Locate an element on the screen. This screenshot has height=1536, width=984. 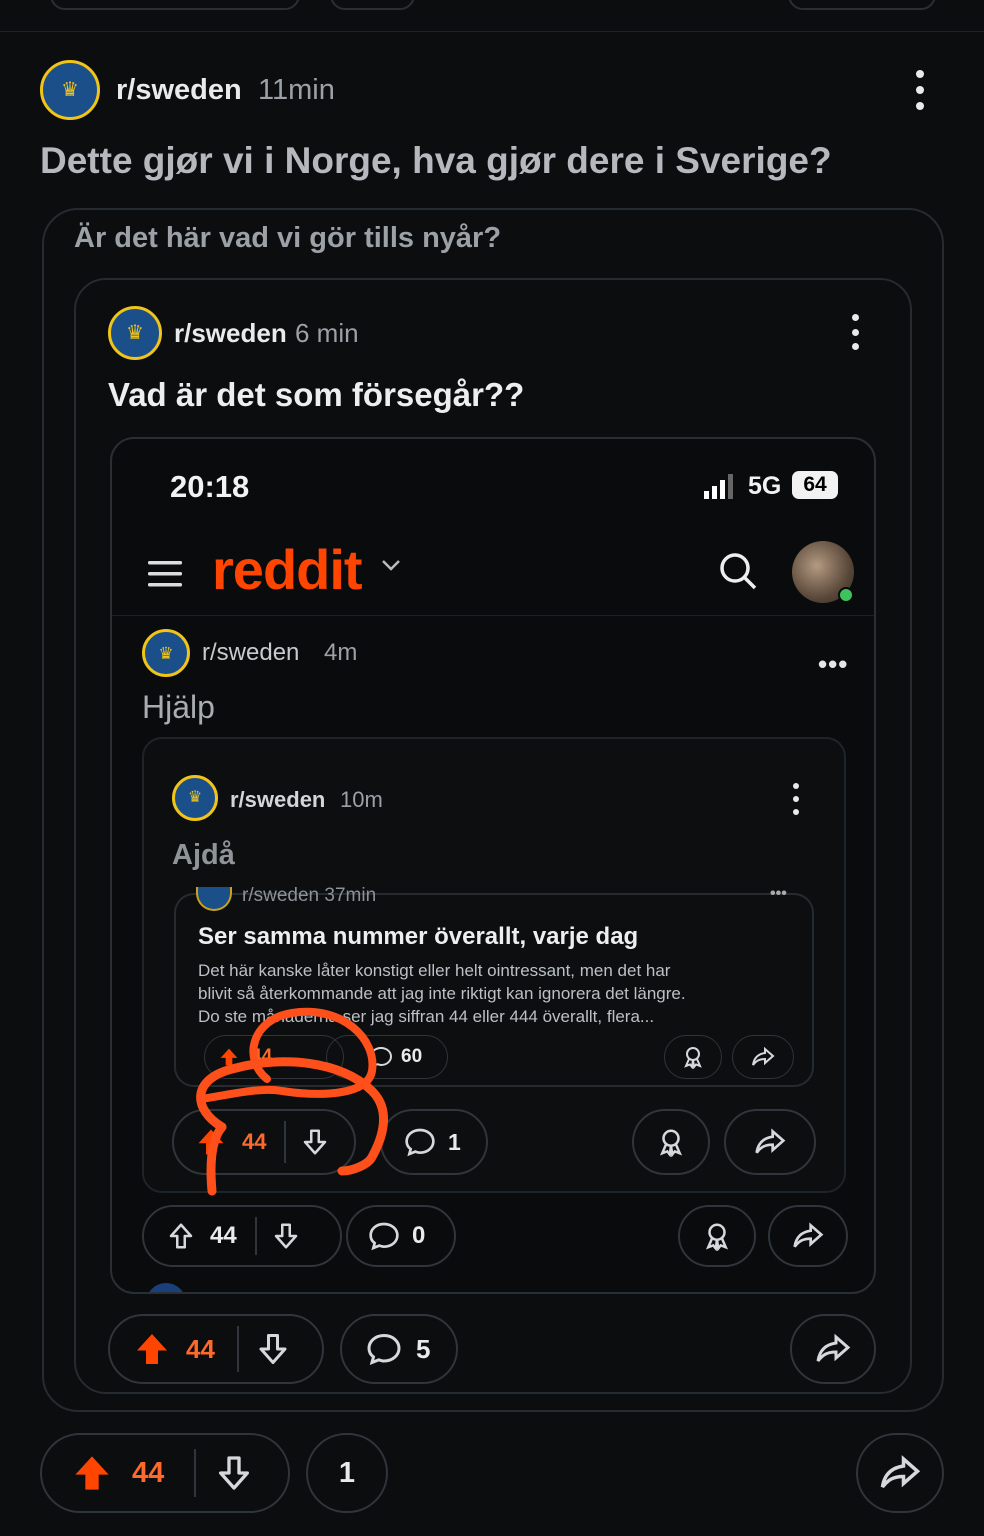
reddit-logo: reddit is located at coordinates (287, 569).